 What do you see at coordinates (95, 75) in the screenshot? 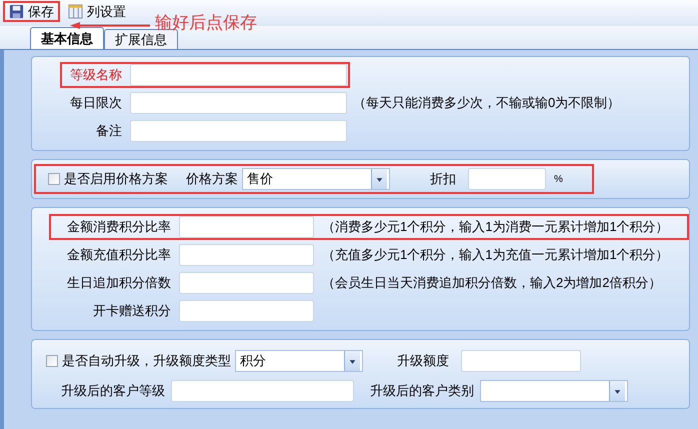
I see `field-label: 等级名称` at bounding box center [95, 75].